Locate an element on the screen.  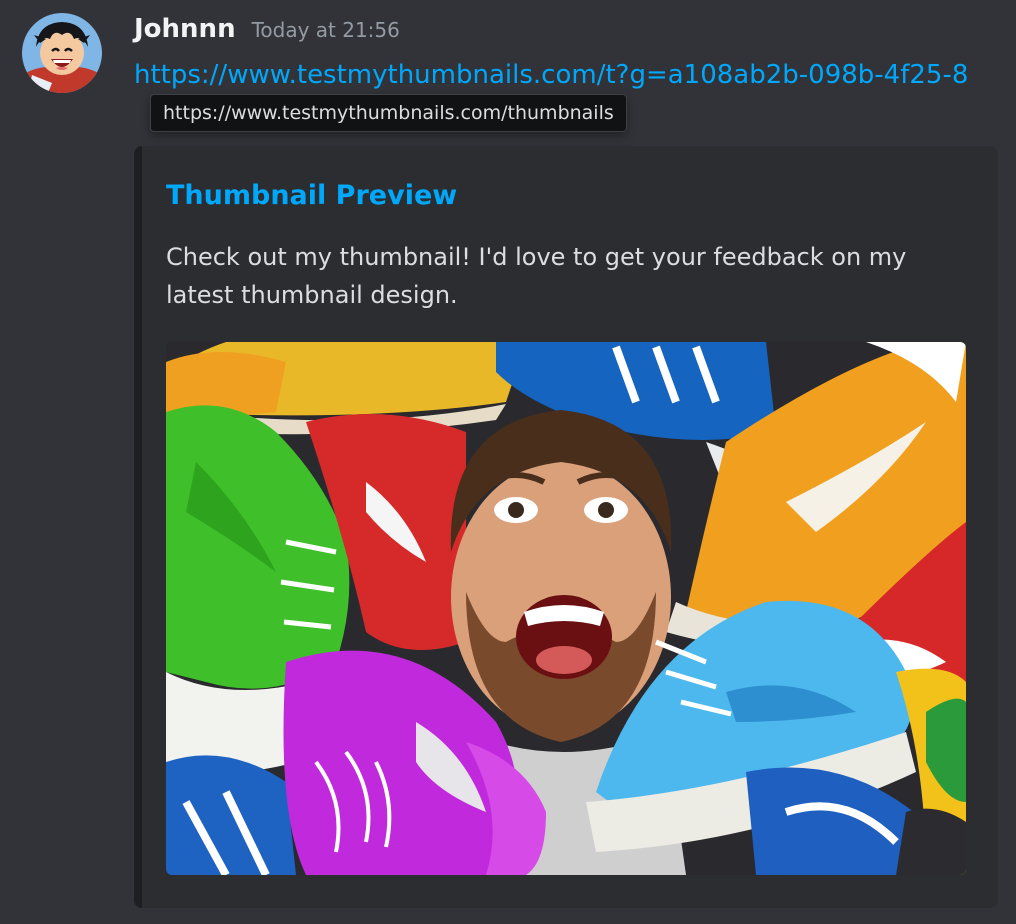
avatar is located at coordinates (62, 53).